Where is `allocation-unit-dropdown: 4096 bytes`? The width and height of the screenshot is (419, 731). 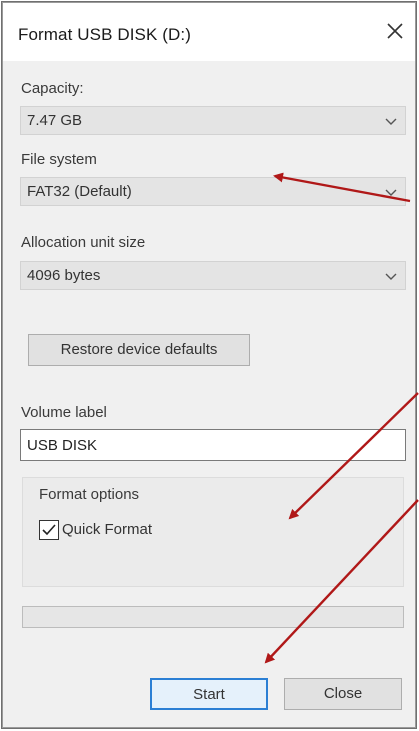 allocation-unit-dropdown: 4096 bytes is located at coordinates (213, 275).